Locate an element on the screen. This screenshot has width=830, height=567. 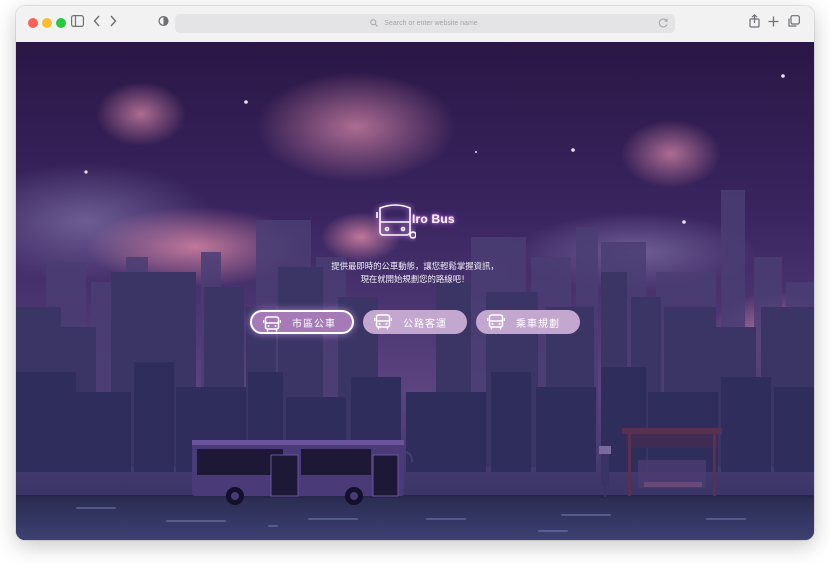
privacy-shield-icon is located at coordinates (163, 23).